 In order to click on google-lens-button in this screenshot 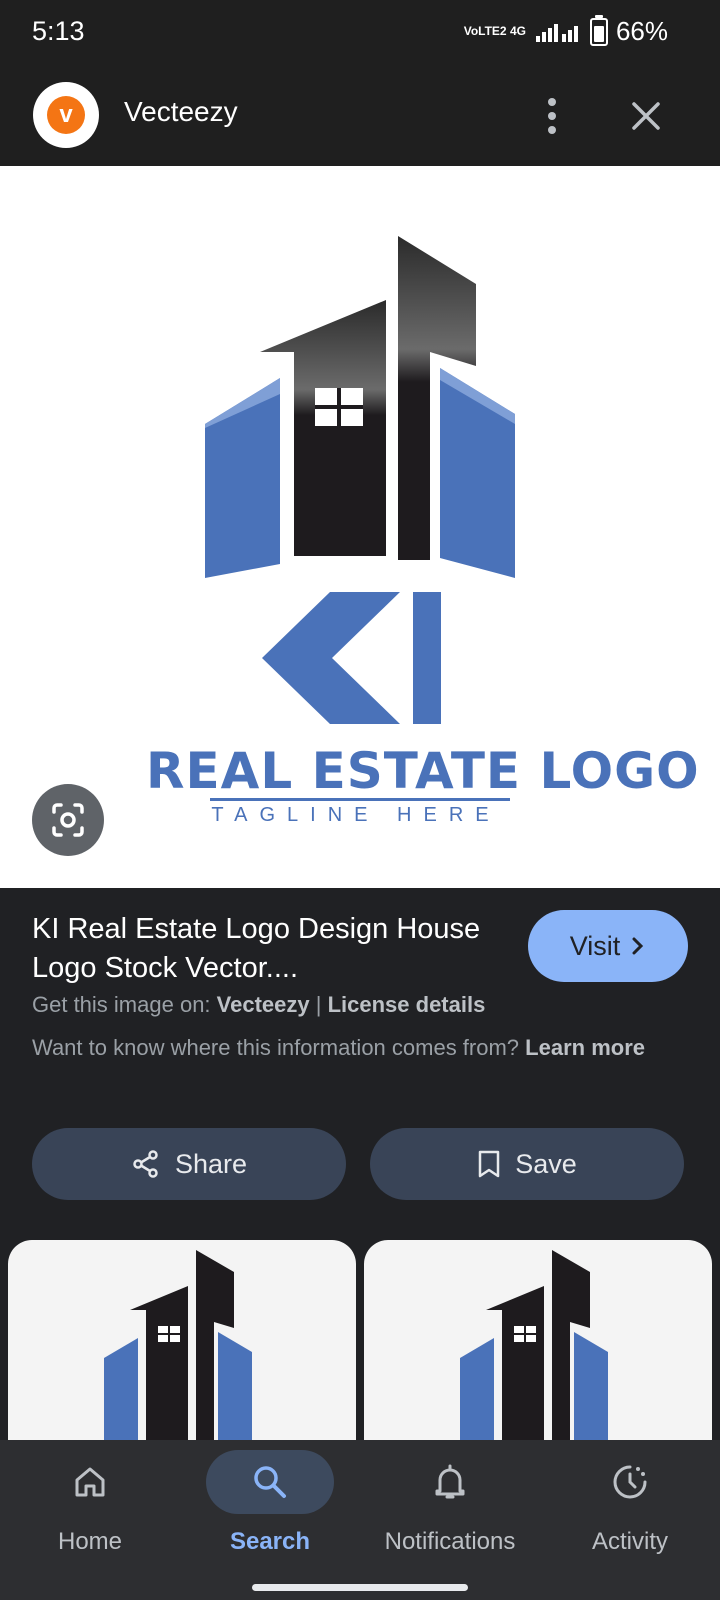, I will do `click(68, 820)`.